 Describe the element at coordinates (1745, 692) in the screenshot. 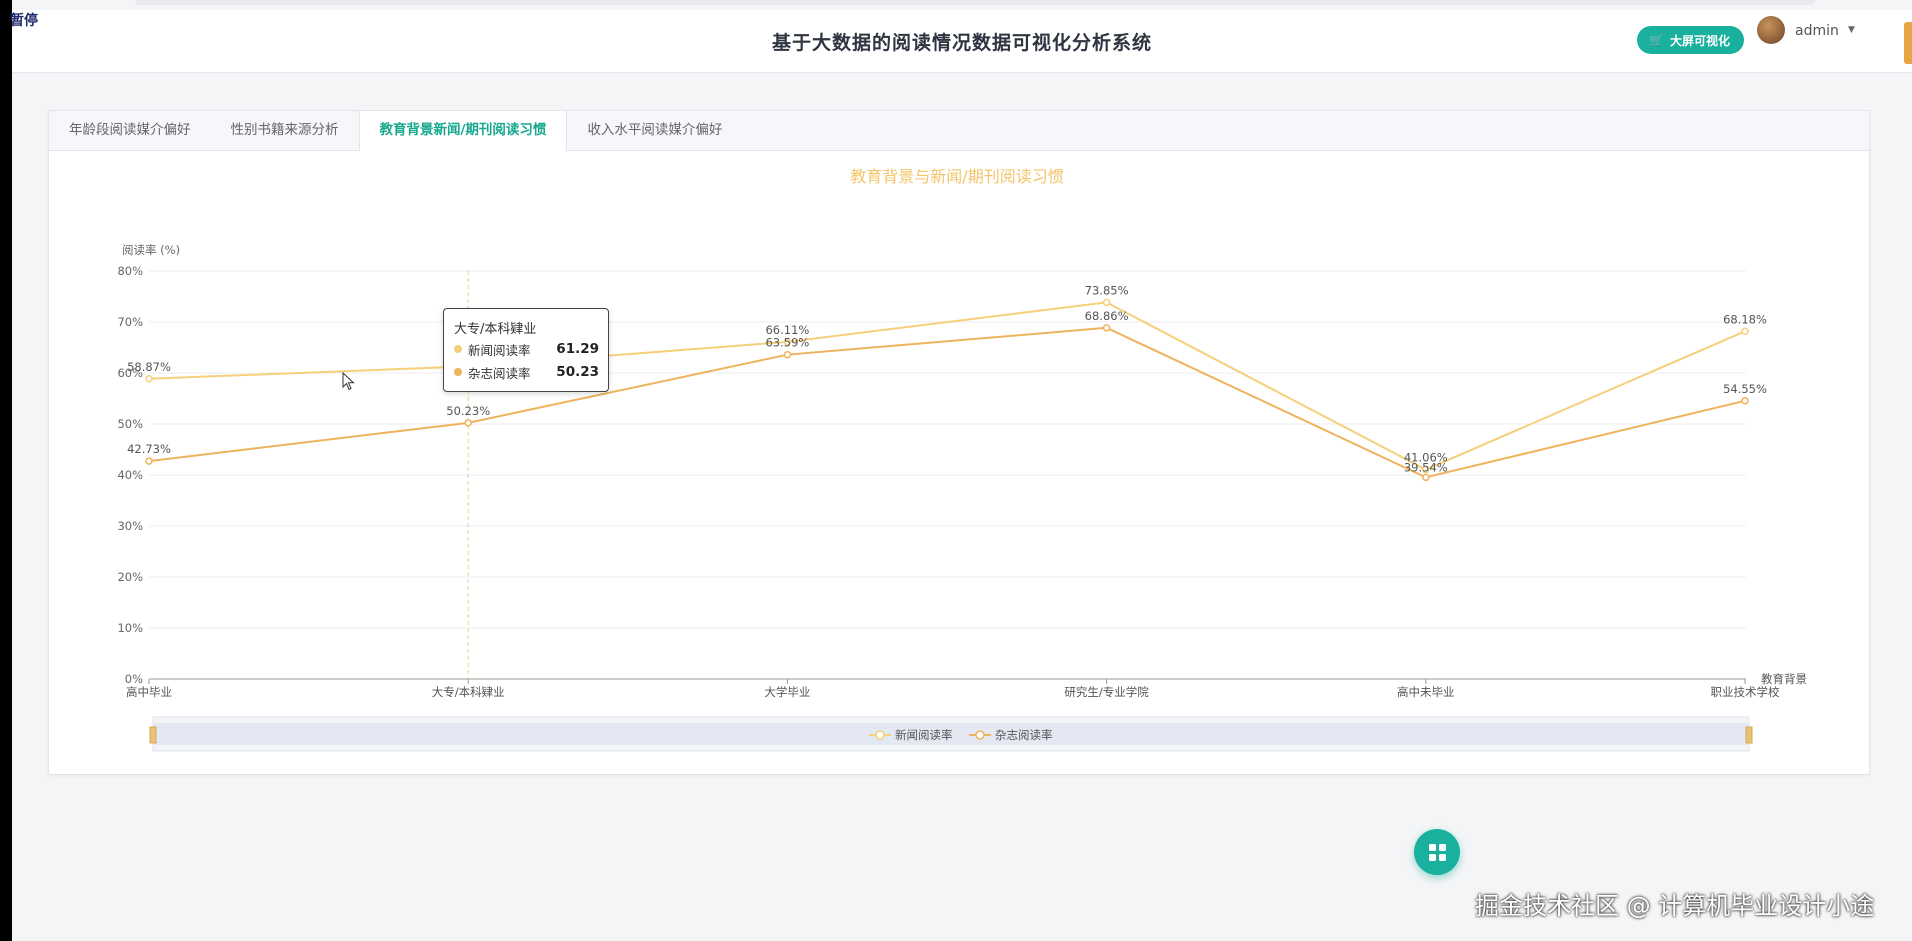

I see `x-tick-label: 职业技术学校` at that location.